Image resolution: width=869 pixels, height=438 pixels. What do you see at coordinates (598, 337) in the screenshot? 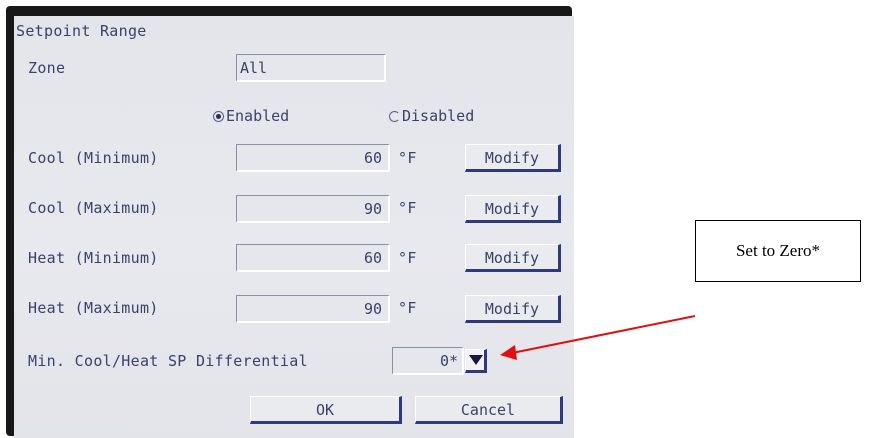
I see `annotation-arrow` at bounding box center [598, 337].